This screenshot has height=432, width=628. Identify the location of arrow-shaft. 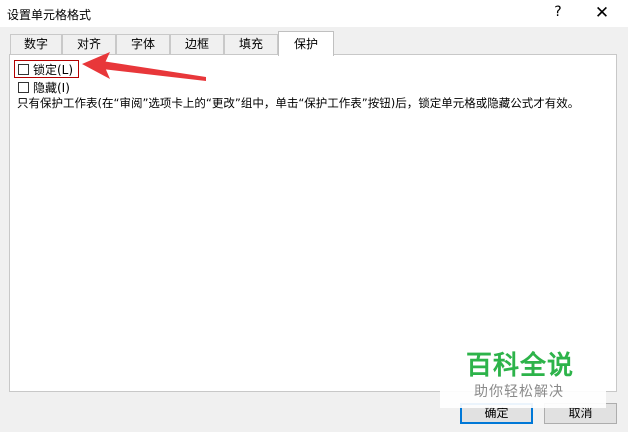
(154, 71).